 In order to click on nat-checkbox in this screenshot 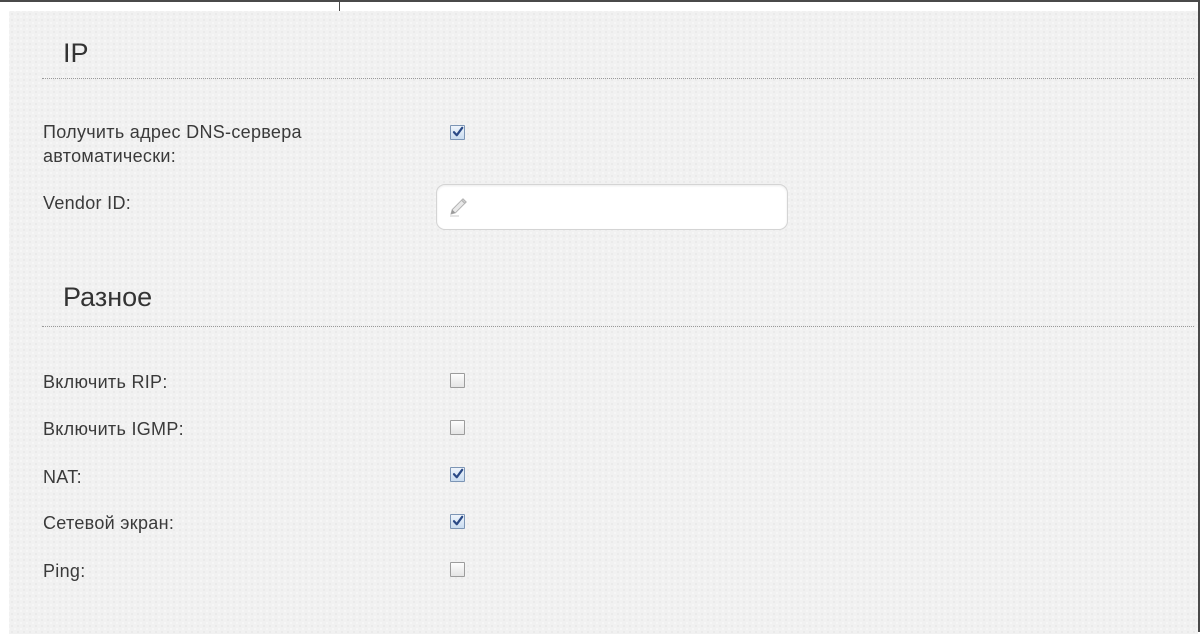, I will do `click(457, 474)`.